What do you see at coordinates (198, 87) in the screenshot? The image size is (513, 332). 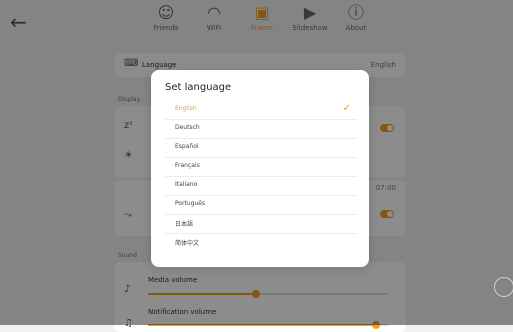 I see `dialog-title: Set language` at bounding box center [198, 87].